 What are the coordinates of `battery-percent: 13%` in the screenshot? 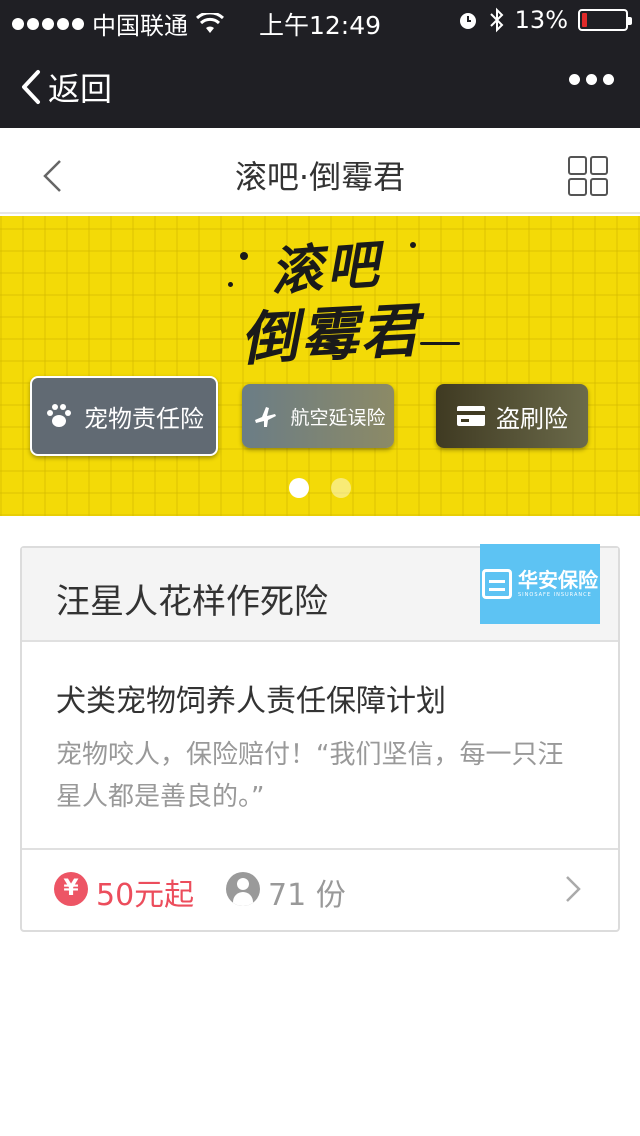 It's located at (541, 20).